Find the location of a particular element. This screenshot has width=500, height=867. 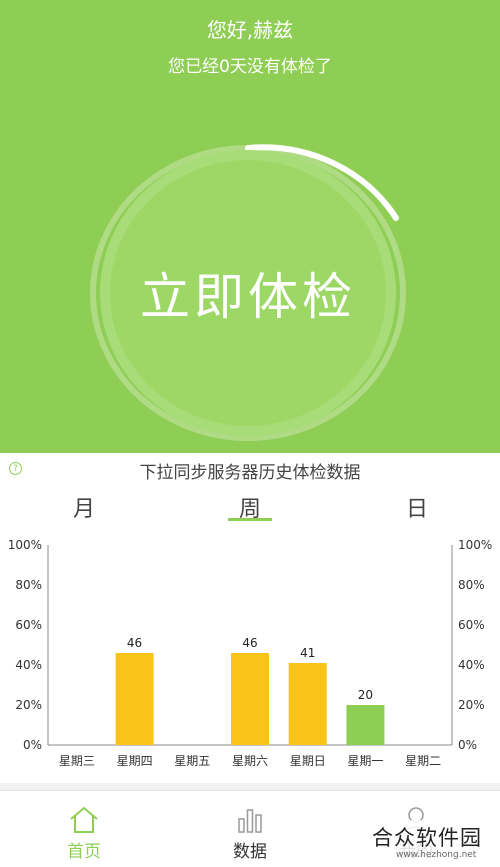

watermark-url: www.hezhong.net is located at coordinates (436, 855).